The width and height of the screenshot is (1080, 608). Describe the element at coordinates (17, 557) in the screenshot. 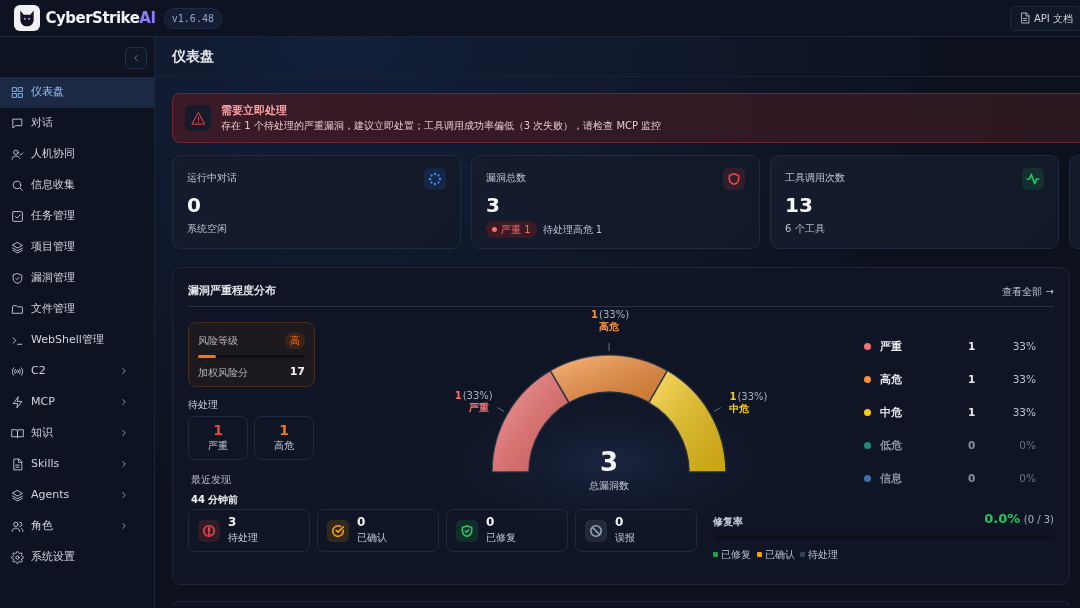

I see `settings-icon` at that location.